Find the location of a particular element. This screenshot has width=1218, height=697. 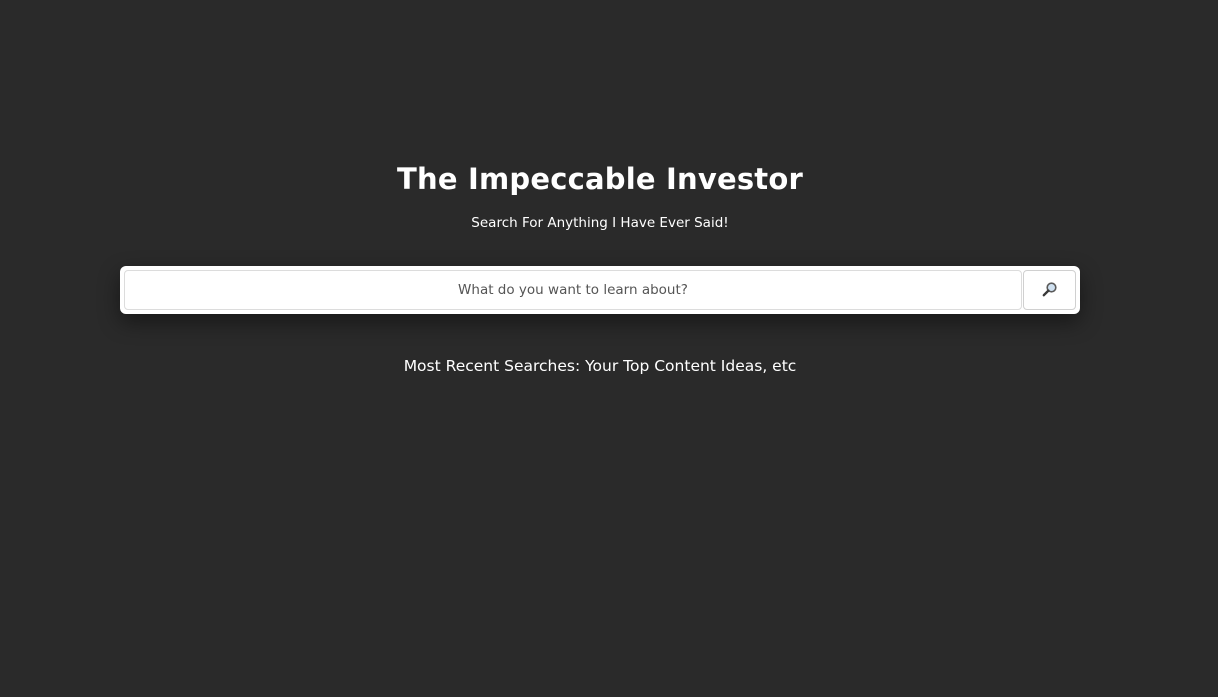

page-title: The Impeccable Investor is located at coordinates (600, 179).